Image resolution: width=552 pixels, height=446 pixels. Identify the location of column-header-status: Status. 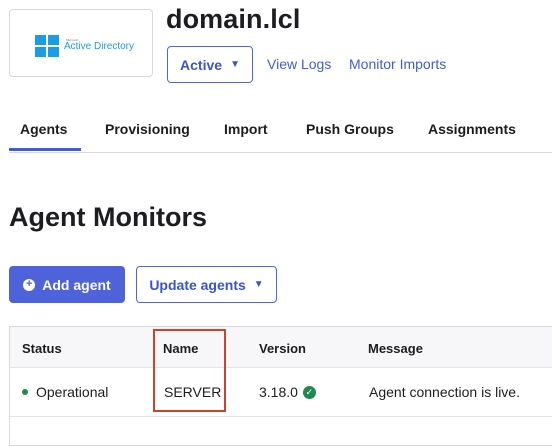
(42, 348).